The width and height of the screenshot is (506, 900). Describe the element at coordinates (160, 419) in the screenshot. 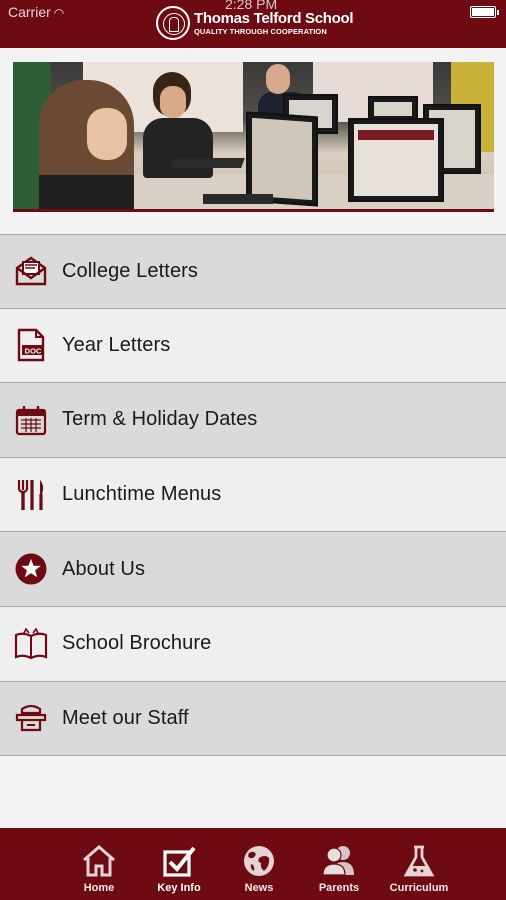

I see `menu-item-label: Term & Holiday Dates` at that location.